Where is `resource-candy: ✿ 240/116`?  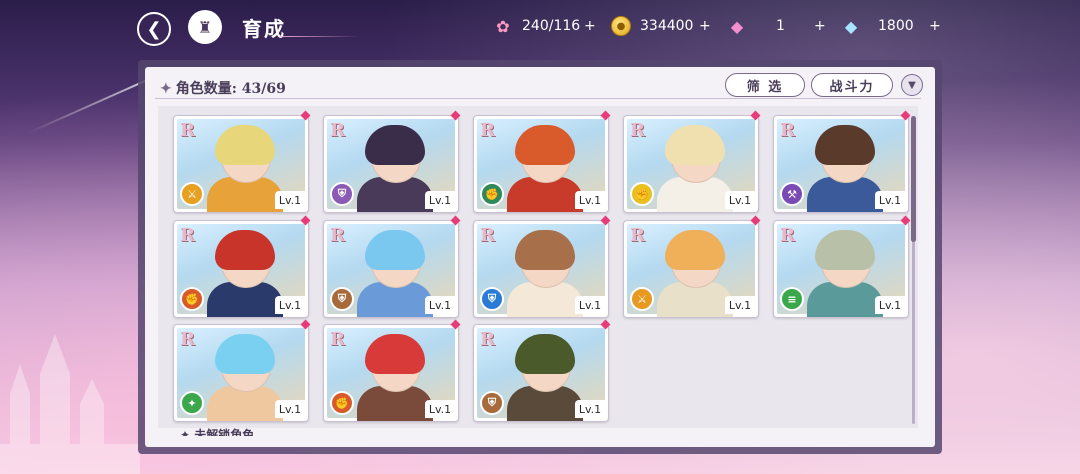 resource-candy: ✿ 240/116 is located at coordinates (536, 26).